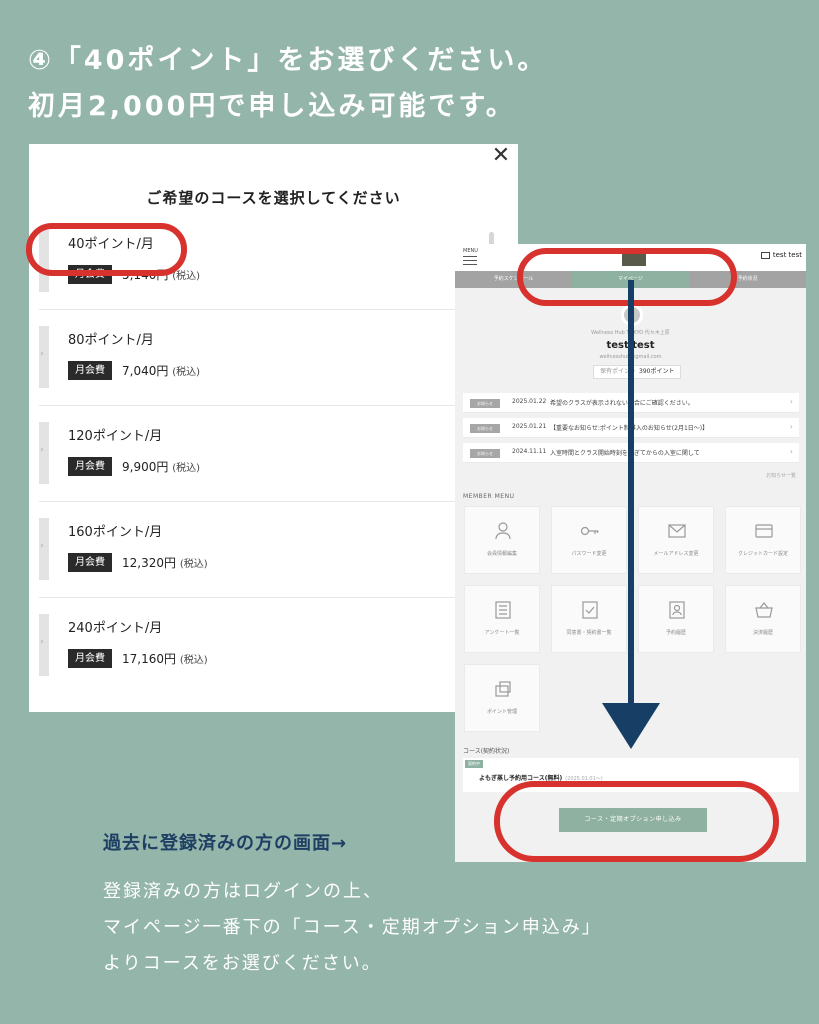  I want to click on tile-label: パスワード変更, so click(589, 554).